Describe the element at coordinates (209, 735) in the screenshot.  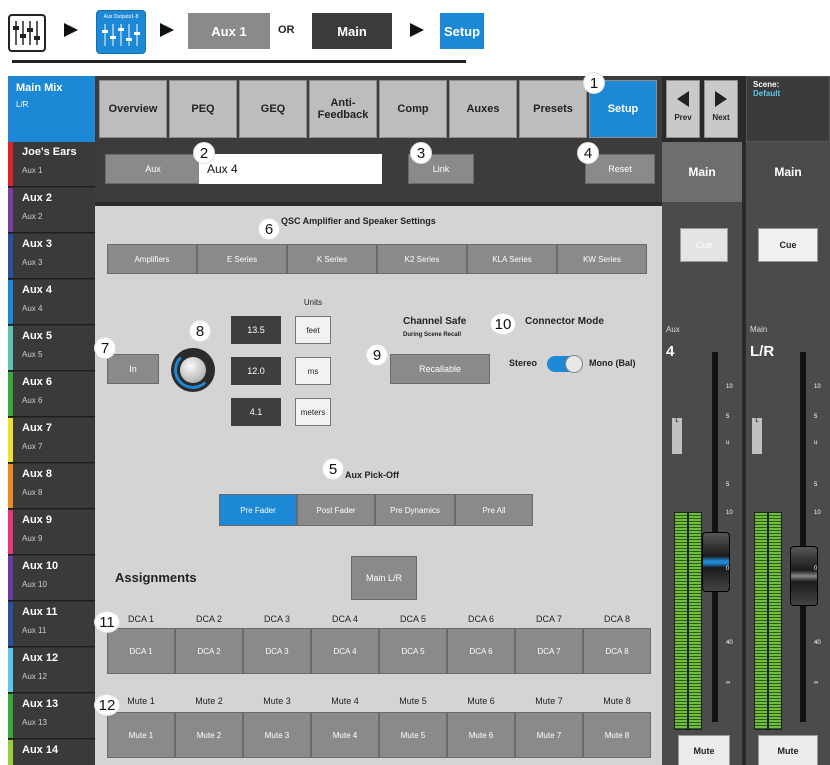
I see `mute-button: Mute 2` at that location.